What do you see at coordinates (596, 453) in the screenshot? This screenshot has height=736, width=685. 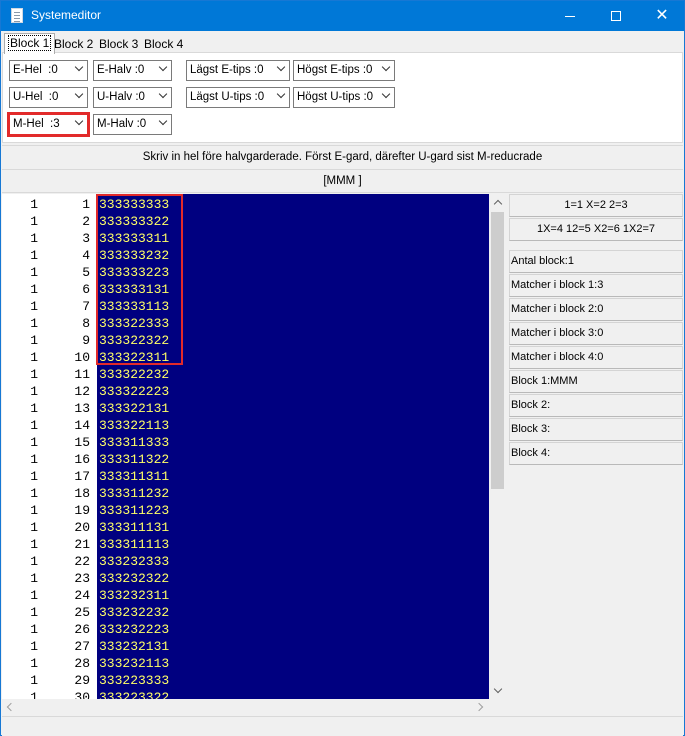 I see `block-4-label: Block 4:` at bounding box center [596, 453].